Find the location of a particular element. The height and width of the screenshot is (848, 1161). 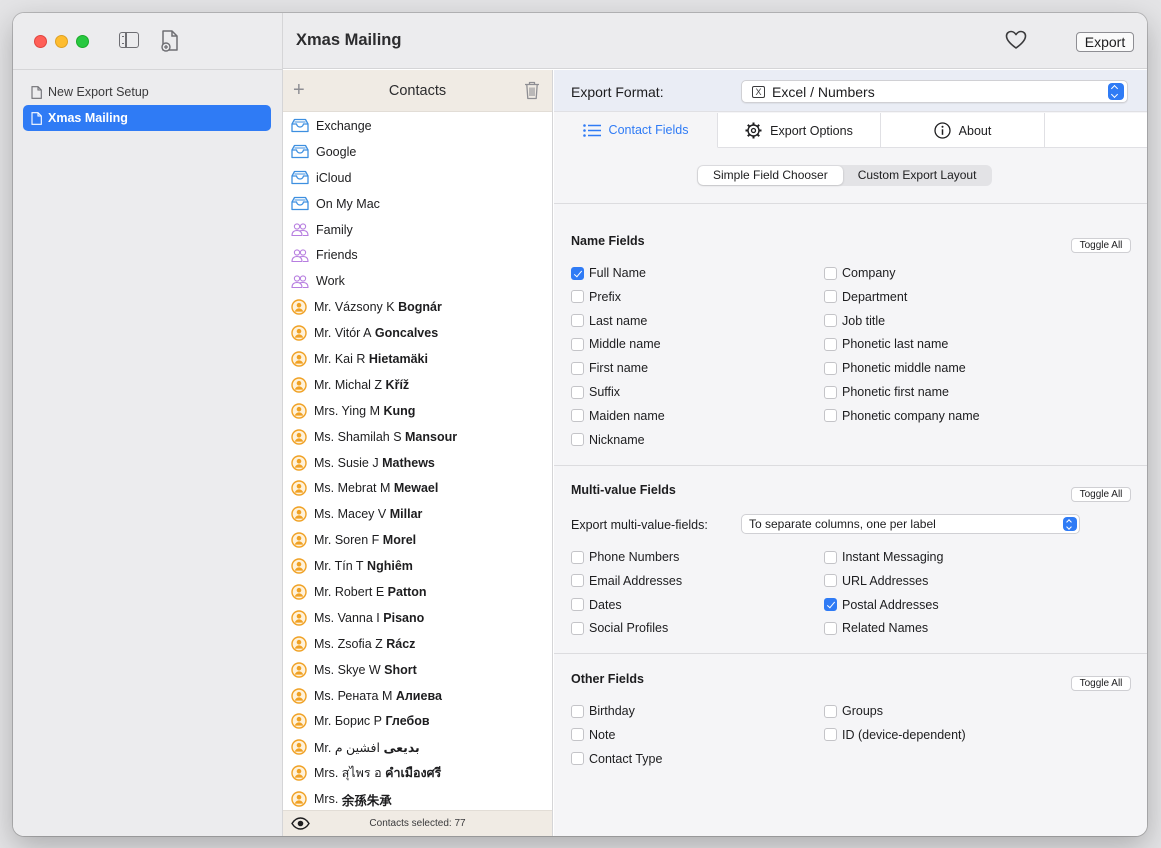

sidebar-item-new-export-setup: New Export Setup is located at coordinates (147, 92).